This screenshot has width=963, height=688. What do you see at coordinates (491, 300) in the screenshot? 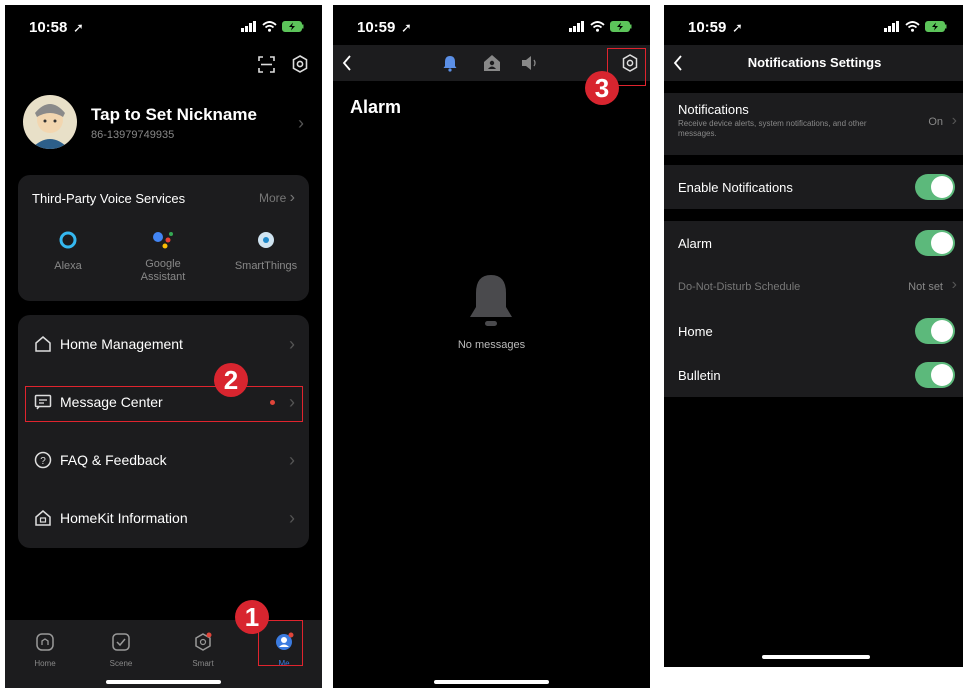
I see `empty-bell-icon` at bounding box center [491, 300].